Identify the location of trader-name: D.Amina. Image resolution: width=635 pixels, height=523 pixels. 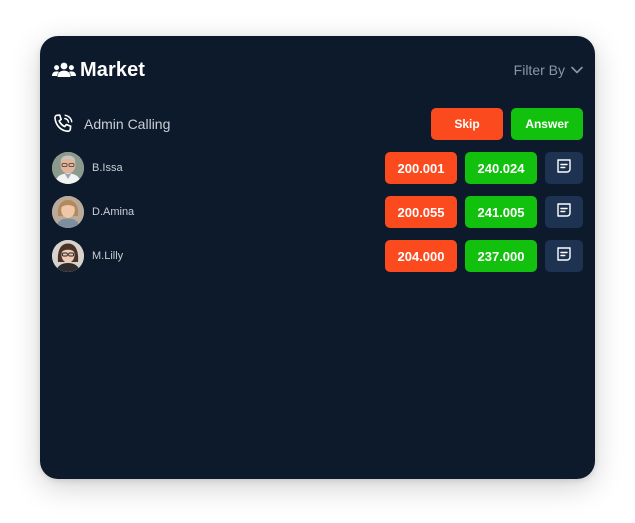
(113, 212).